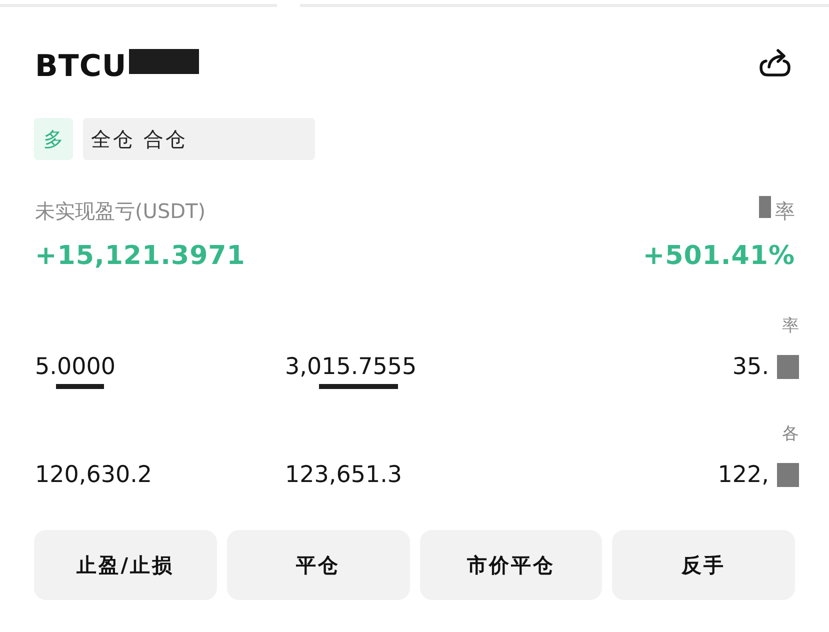 The image size is (829, 632). I want to click on margin-mode-tag: 全仓 合仓, so click(199, 139).